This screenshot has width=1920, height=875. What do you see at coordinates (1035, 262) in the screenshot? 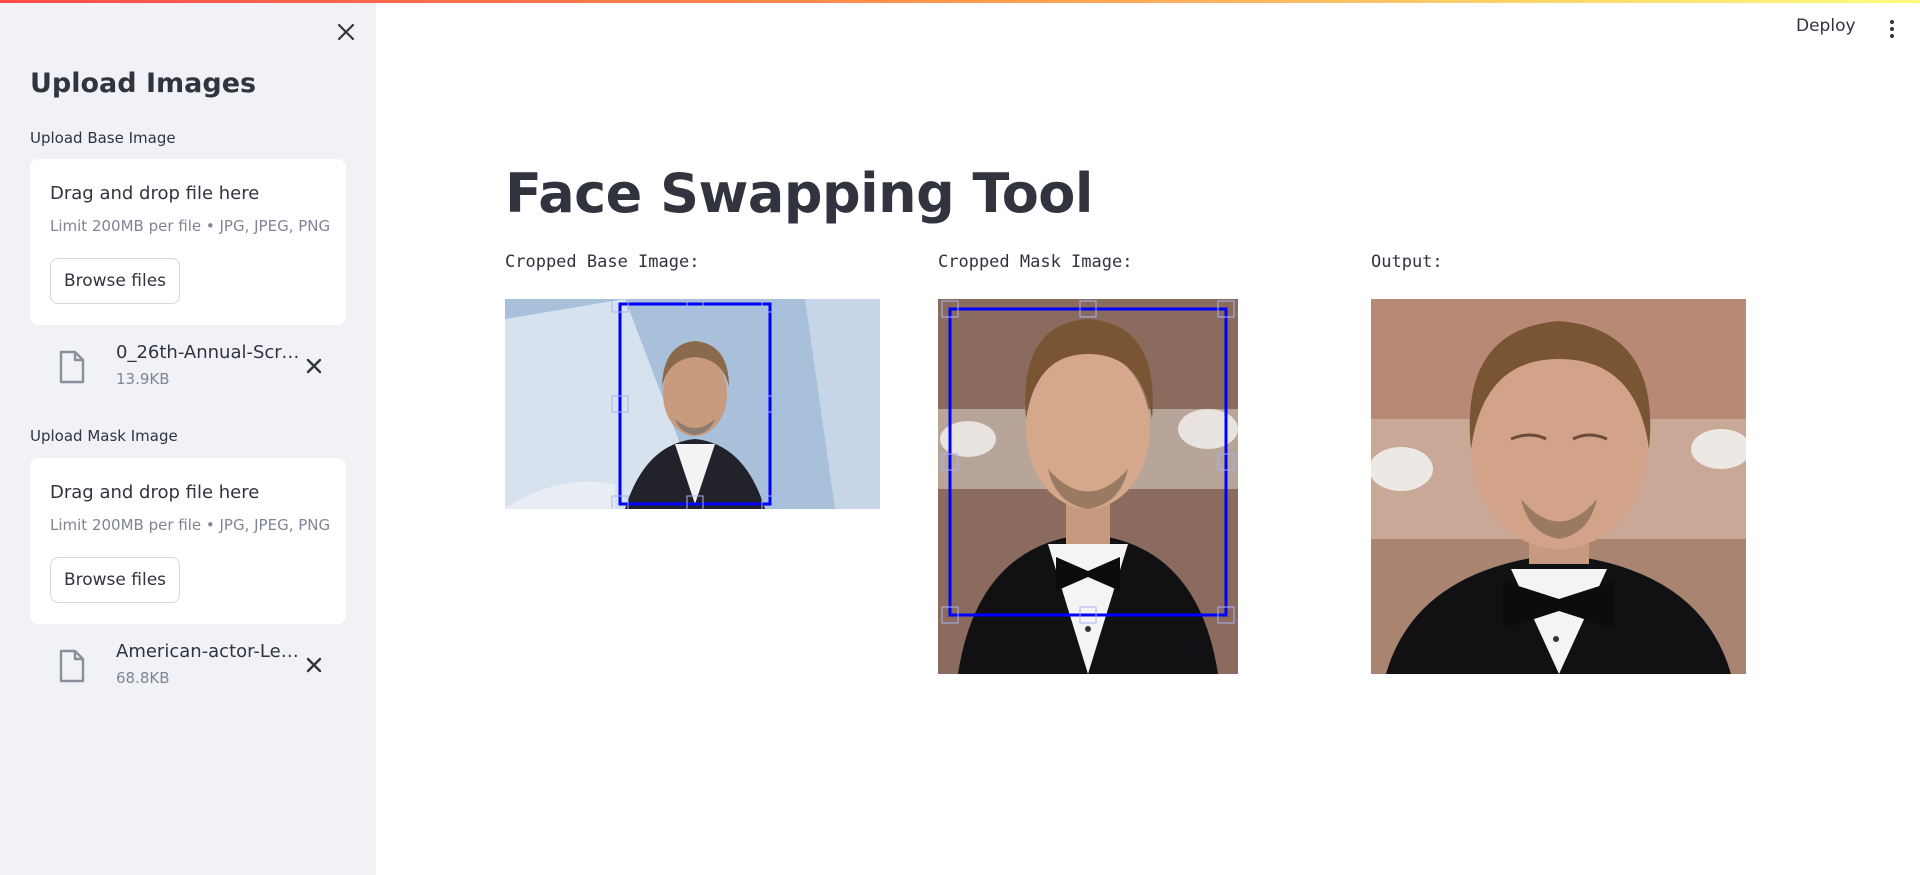
I see `mask-image-caption: Cropped Mask Image:` at bounding box center [1035, 262].